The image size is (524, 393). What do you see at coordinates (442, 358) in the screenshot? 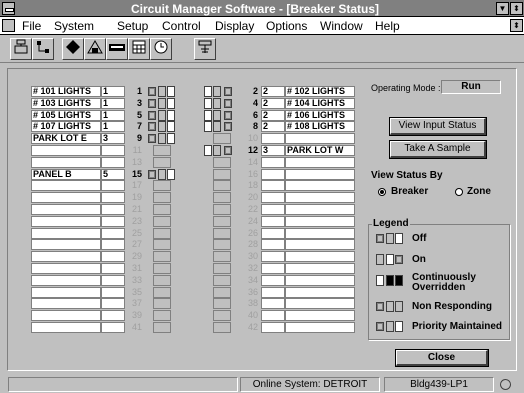
I see `close-button: Close` at bounding box center [442, 358].